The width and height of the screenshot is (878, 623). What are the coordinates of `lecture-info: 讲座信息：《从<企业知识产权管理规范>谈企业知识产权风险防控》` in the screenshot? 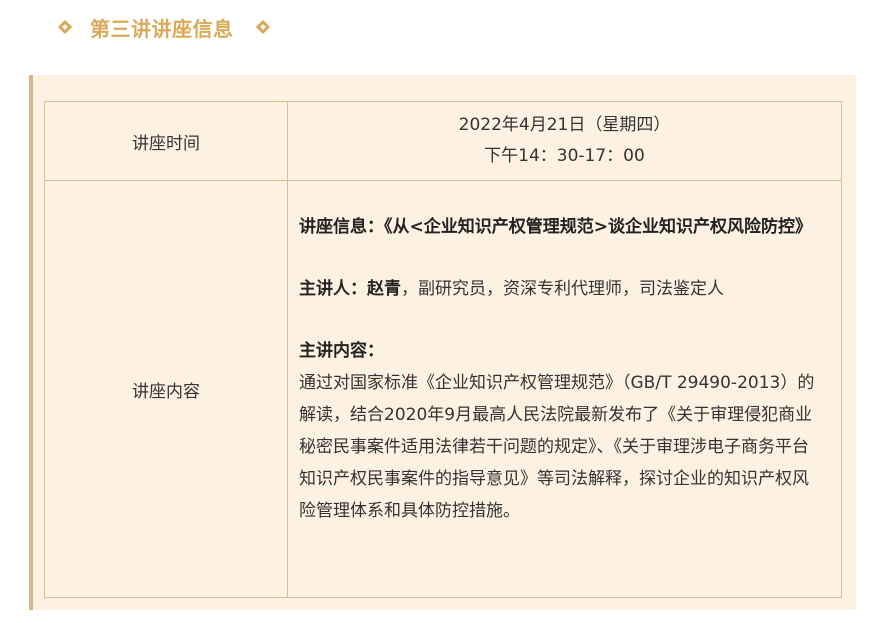 It's located at (559, 227).